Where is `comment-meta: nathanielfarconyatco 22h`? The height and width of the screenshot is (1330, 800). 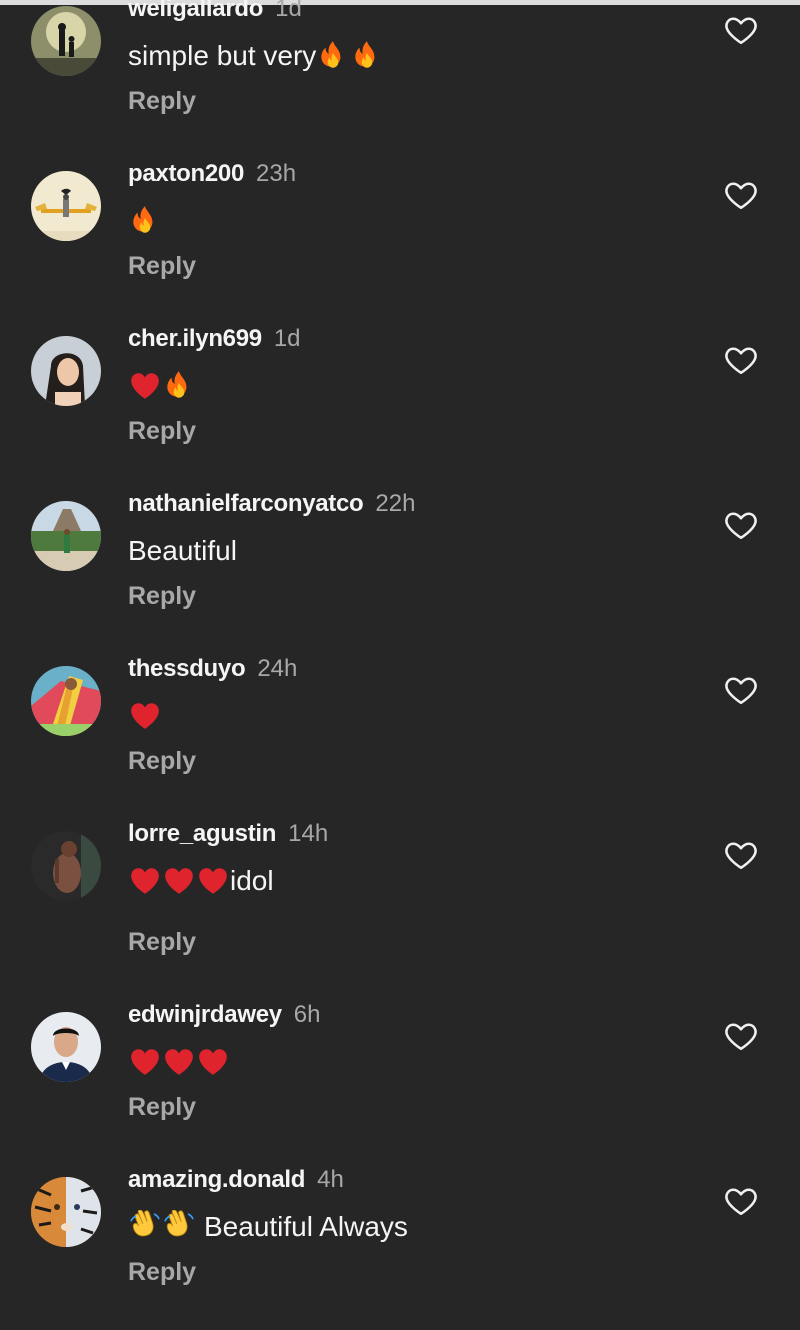
comment-meta: nathanielfarconyatco 22h is located at coordinates (271, 504).